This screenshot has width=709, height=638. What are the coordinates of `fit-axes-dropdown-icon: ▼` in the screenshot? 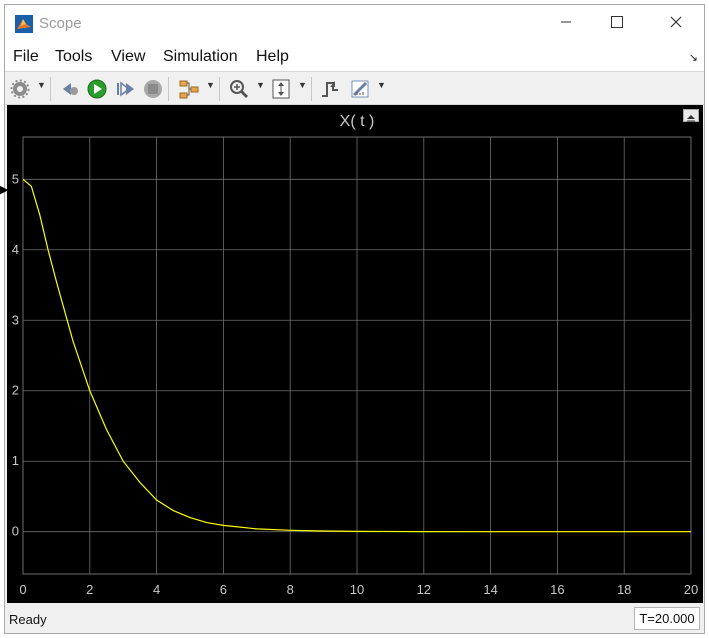 It's located at (302, 85).